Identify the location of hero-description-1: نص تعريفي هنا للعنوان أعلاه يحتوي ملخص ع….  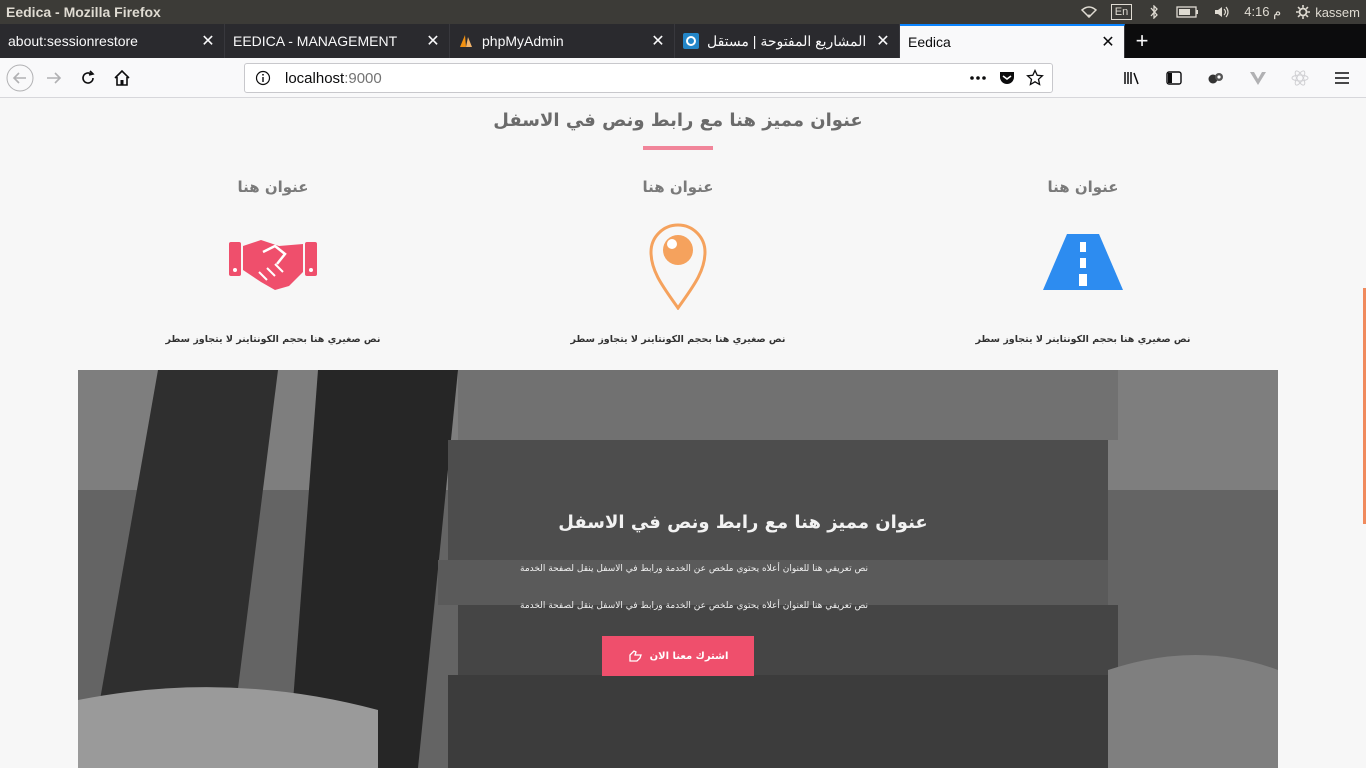
(694, 569).